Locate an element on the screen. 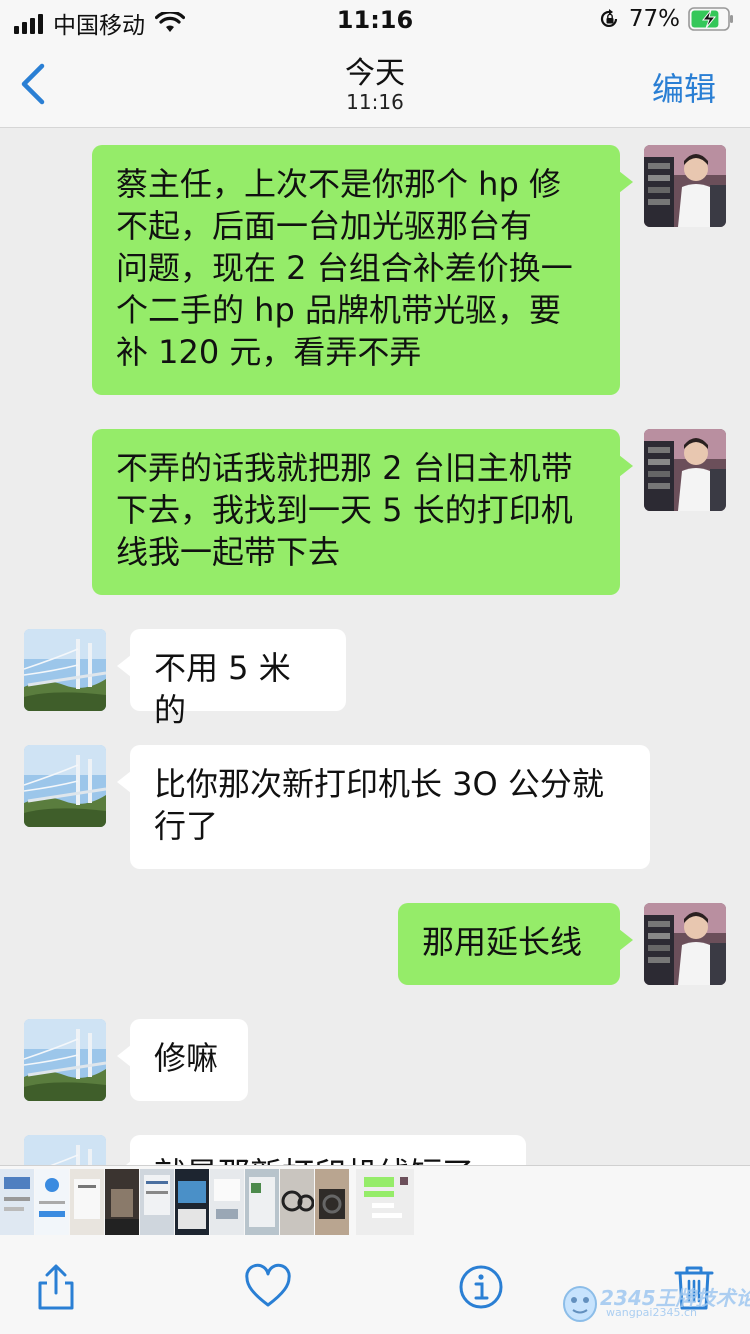  page-title: 今天 is located at coordinates (375, 73).